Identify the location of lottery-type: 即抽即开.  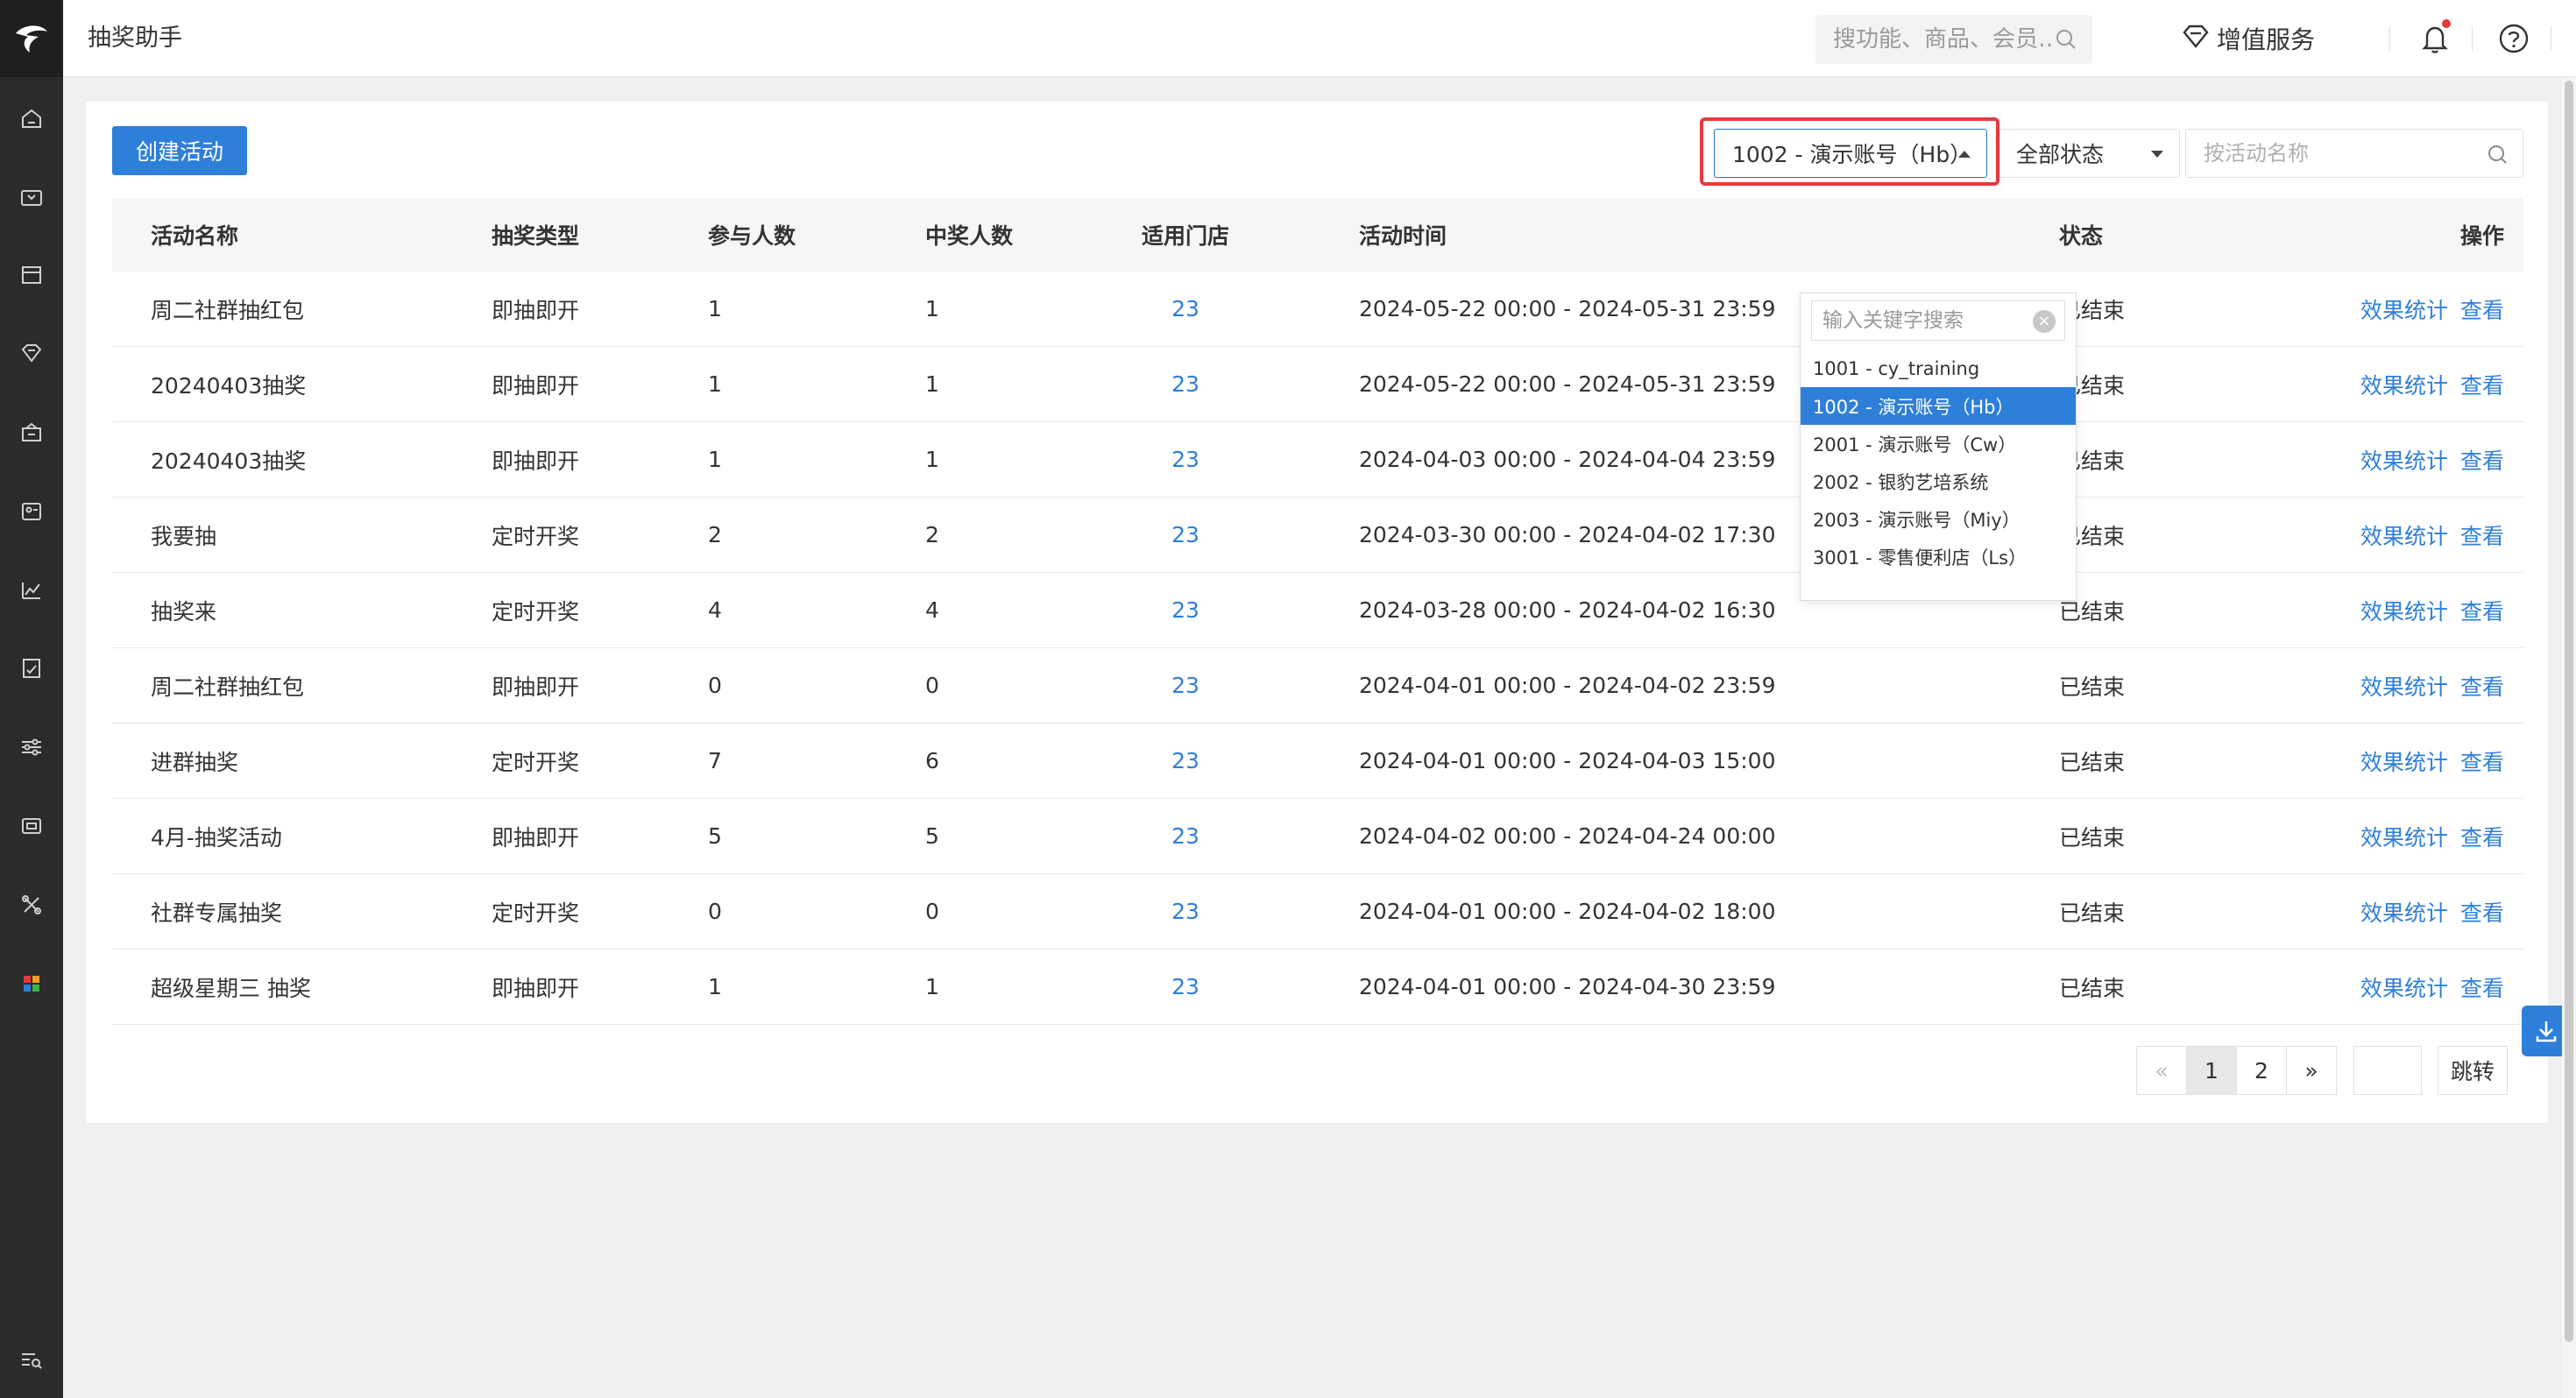
(536, 385).